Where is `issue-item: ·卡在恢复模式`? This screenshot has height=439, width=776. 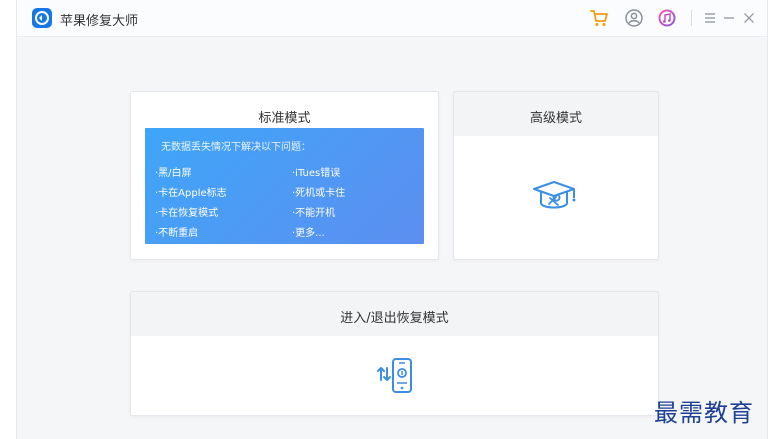
issue-item: ·卡在恢复模式 is located at coordinates (187, 213).